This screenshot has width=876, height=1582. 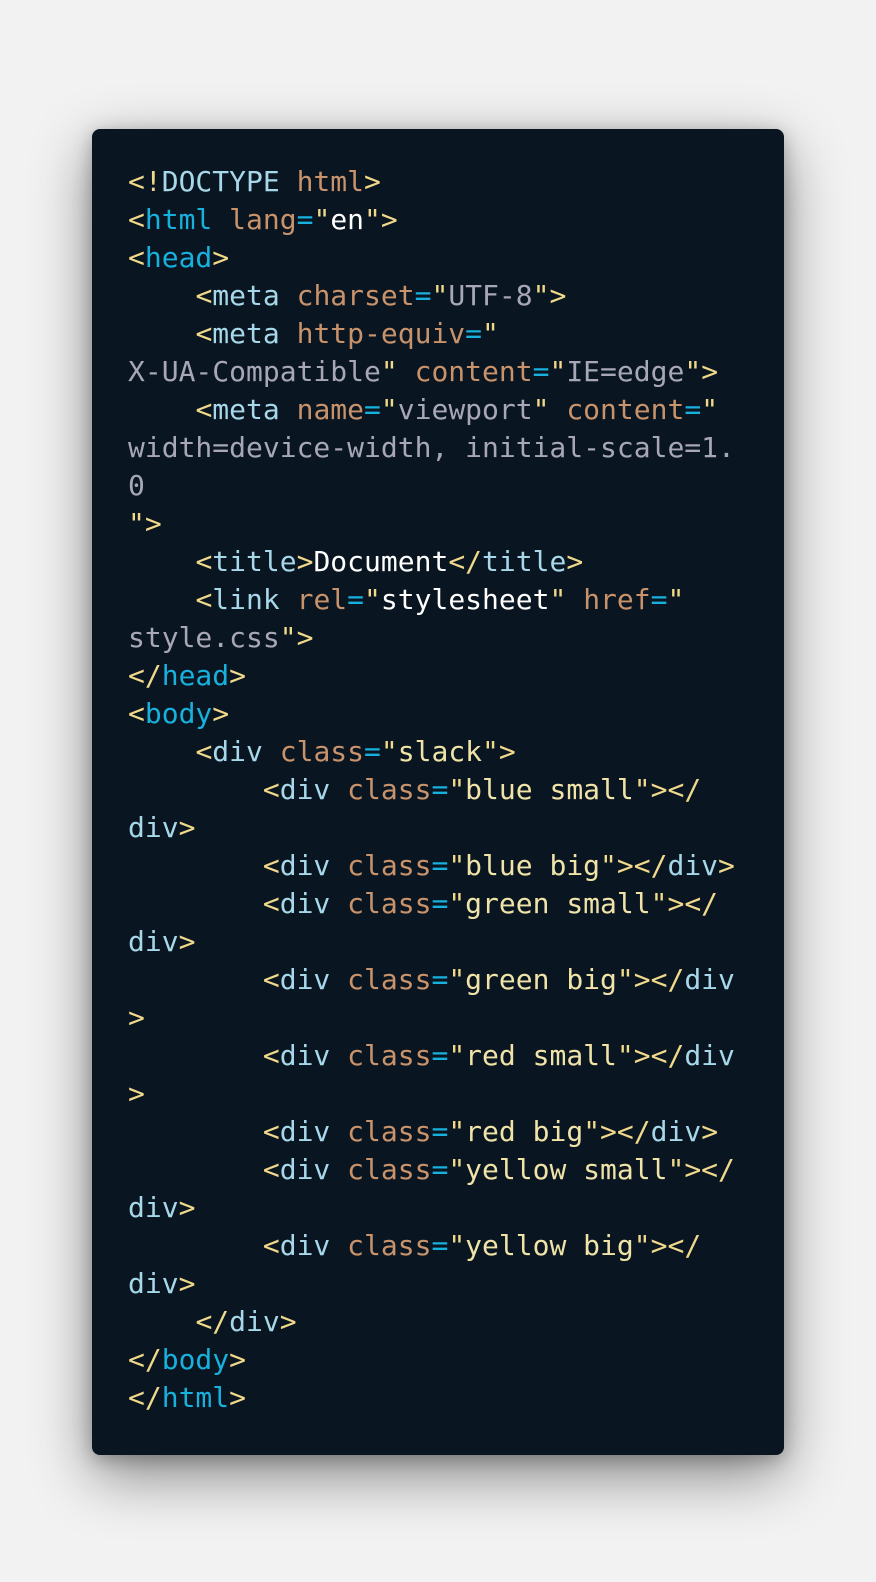 What do you see at coordinates (438, 828) in the screenshot?
I see `code-line: div>` at bounding box center [438, 828].